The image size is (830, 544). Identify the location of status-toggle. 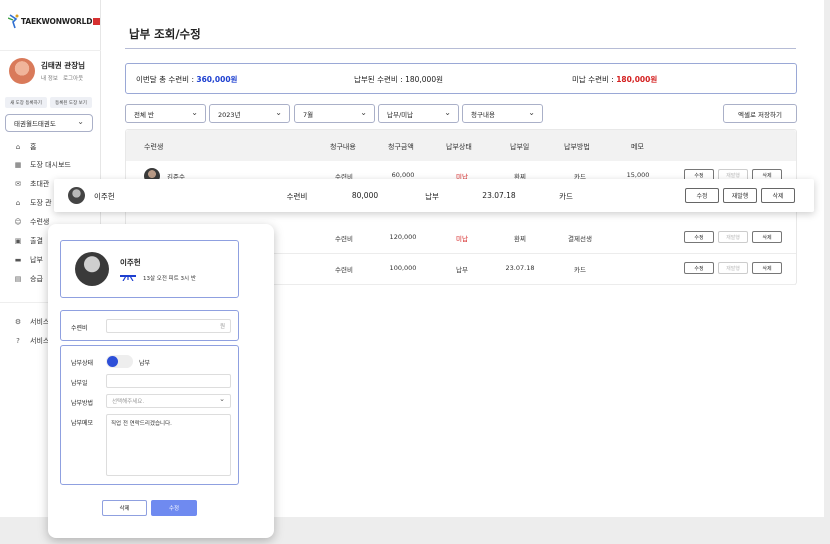
(119, 361).